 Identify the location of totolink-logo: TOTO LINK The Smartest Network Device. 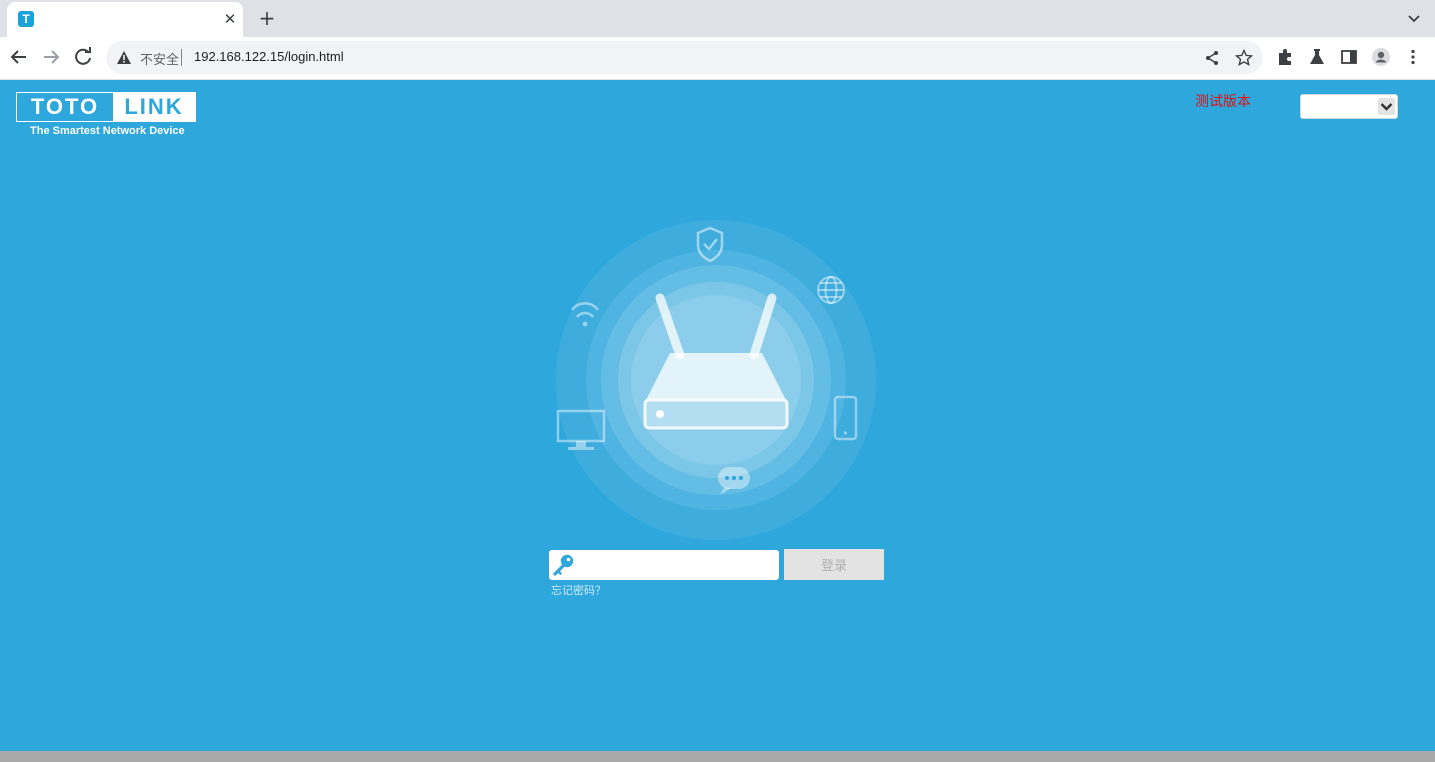
(107, 116).